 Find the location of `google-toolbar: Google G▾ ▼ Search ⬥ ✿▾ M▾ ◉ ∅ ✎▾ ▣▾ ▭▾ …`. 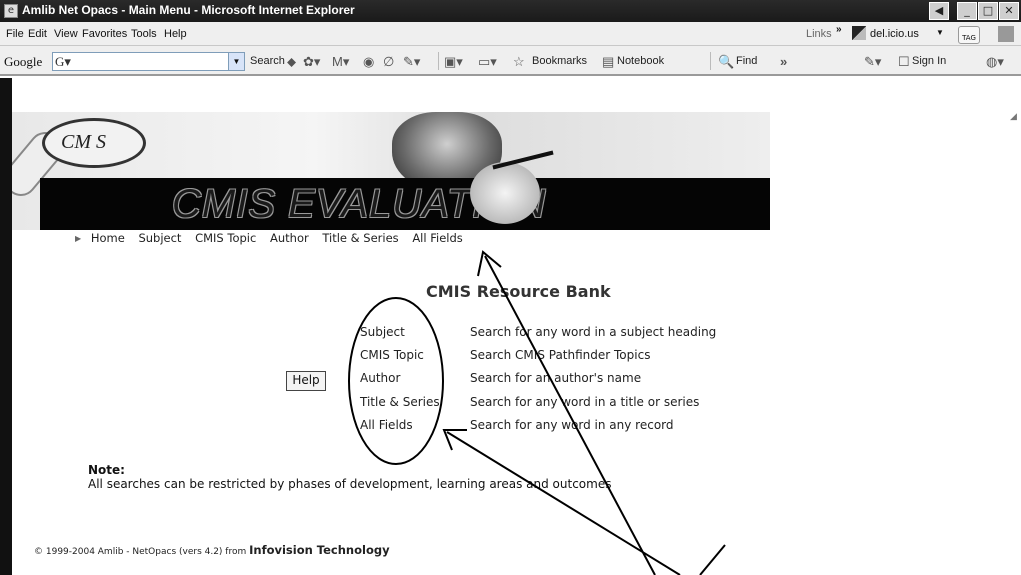

google-toolbar: Google G▾ ▼ Search ⬥ ✿▾ M▾ ◉ ∅ ✎▾ ▣▾ ▭▾ … is located at coordinates (510, 61).